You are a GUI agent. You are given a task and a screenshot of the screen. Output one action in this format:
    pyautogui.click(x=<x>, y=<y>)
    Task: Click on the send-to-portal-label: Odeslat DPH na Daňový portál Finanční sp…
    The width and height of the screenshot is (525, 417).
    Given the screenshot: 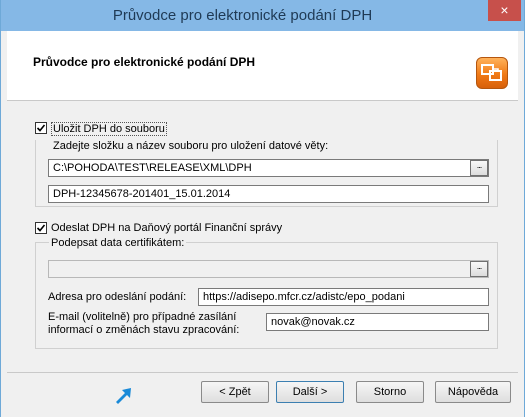 What is the action you would take?
    pyautogui.click(x=166, y=228)
    